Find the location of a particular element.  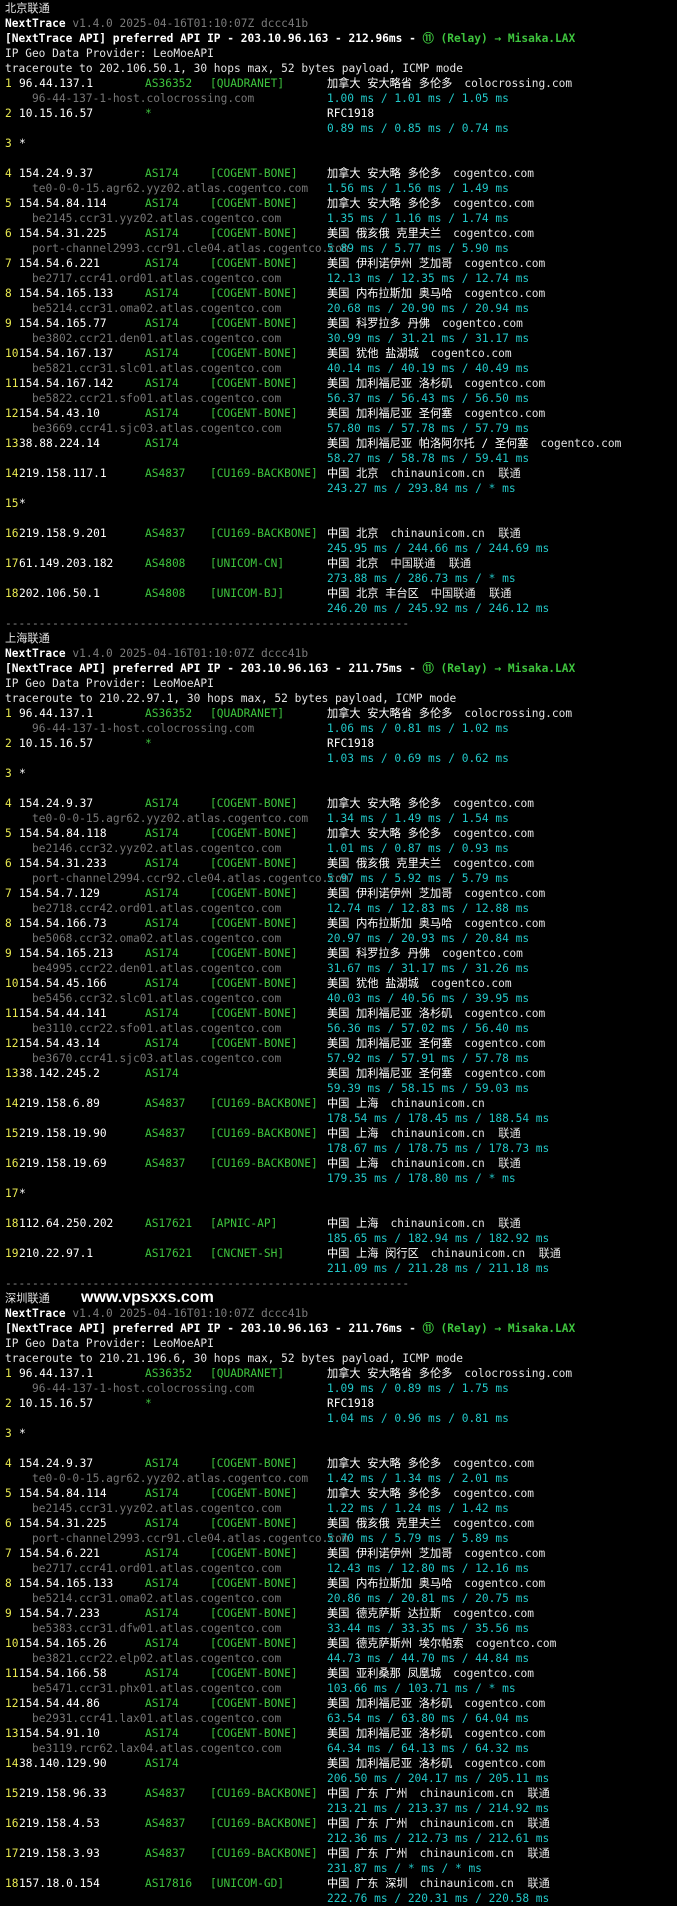

hop-rtt: 40.03 ms / 40.56 ms / 39.95 ms is located at coordinates (428, 998).